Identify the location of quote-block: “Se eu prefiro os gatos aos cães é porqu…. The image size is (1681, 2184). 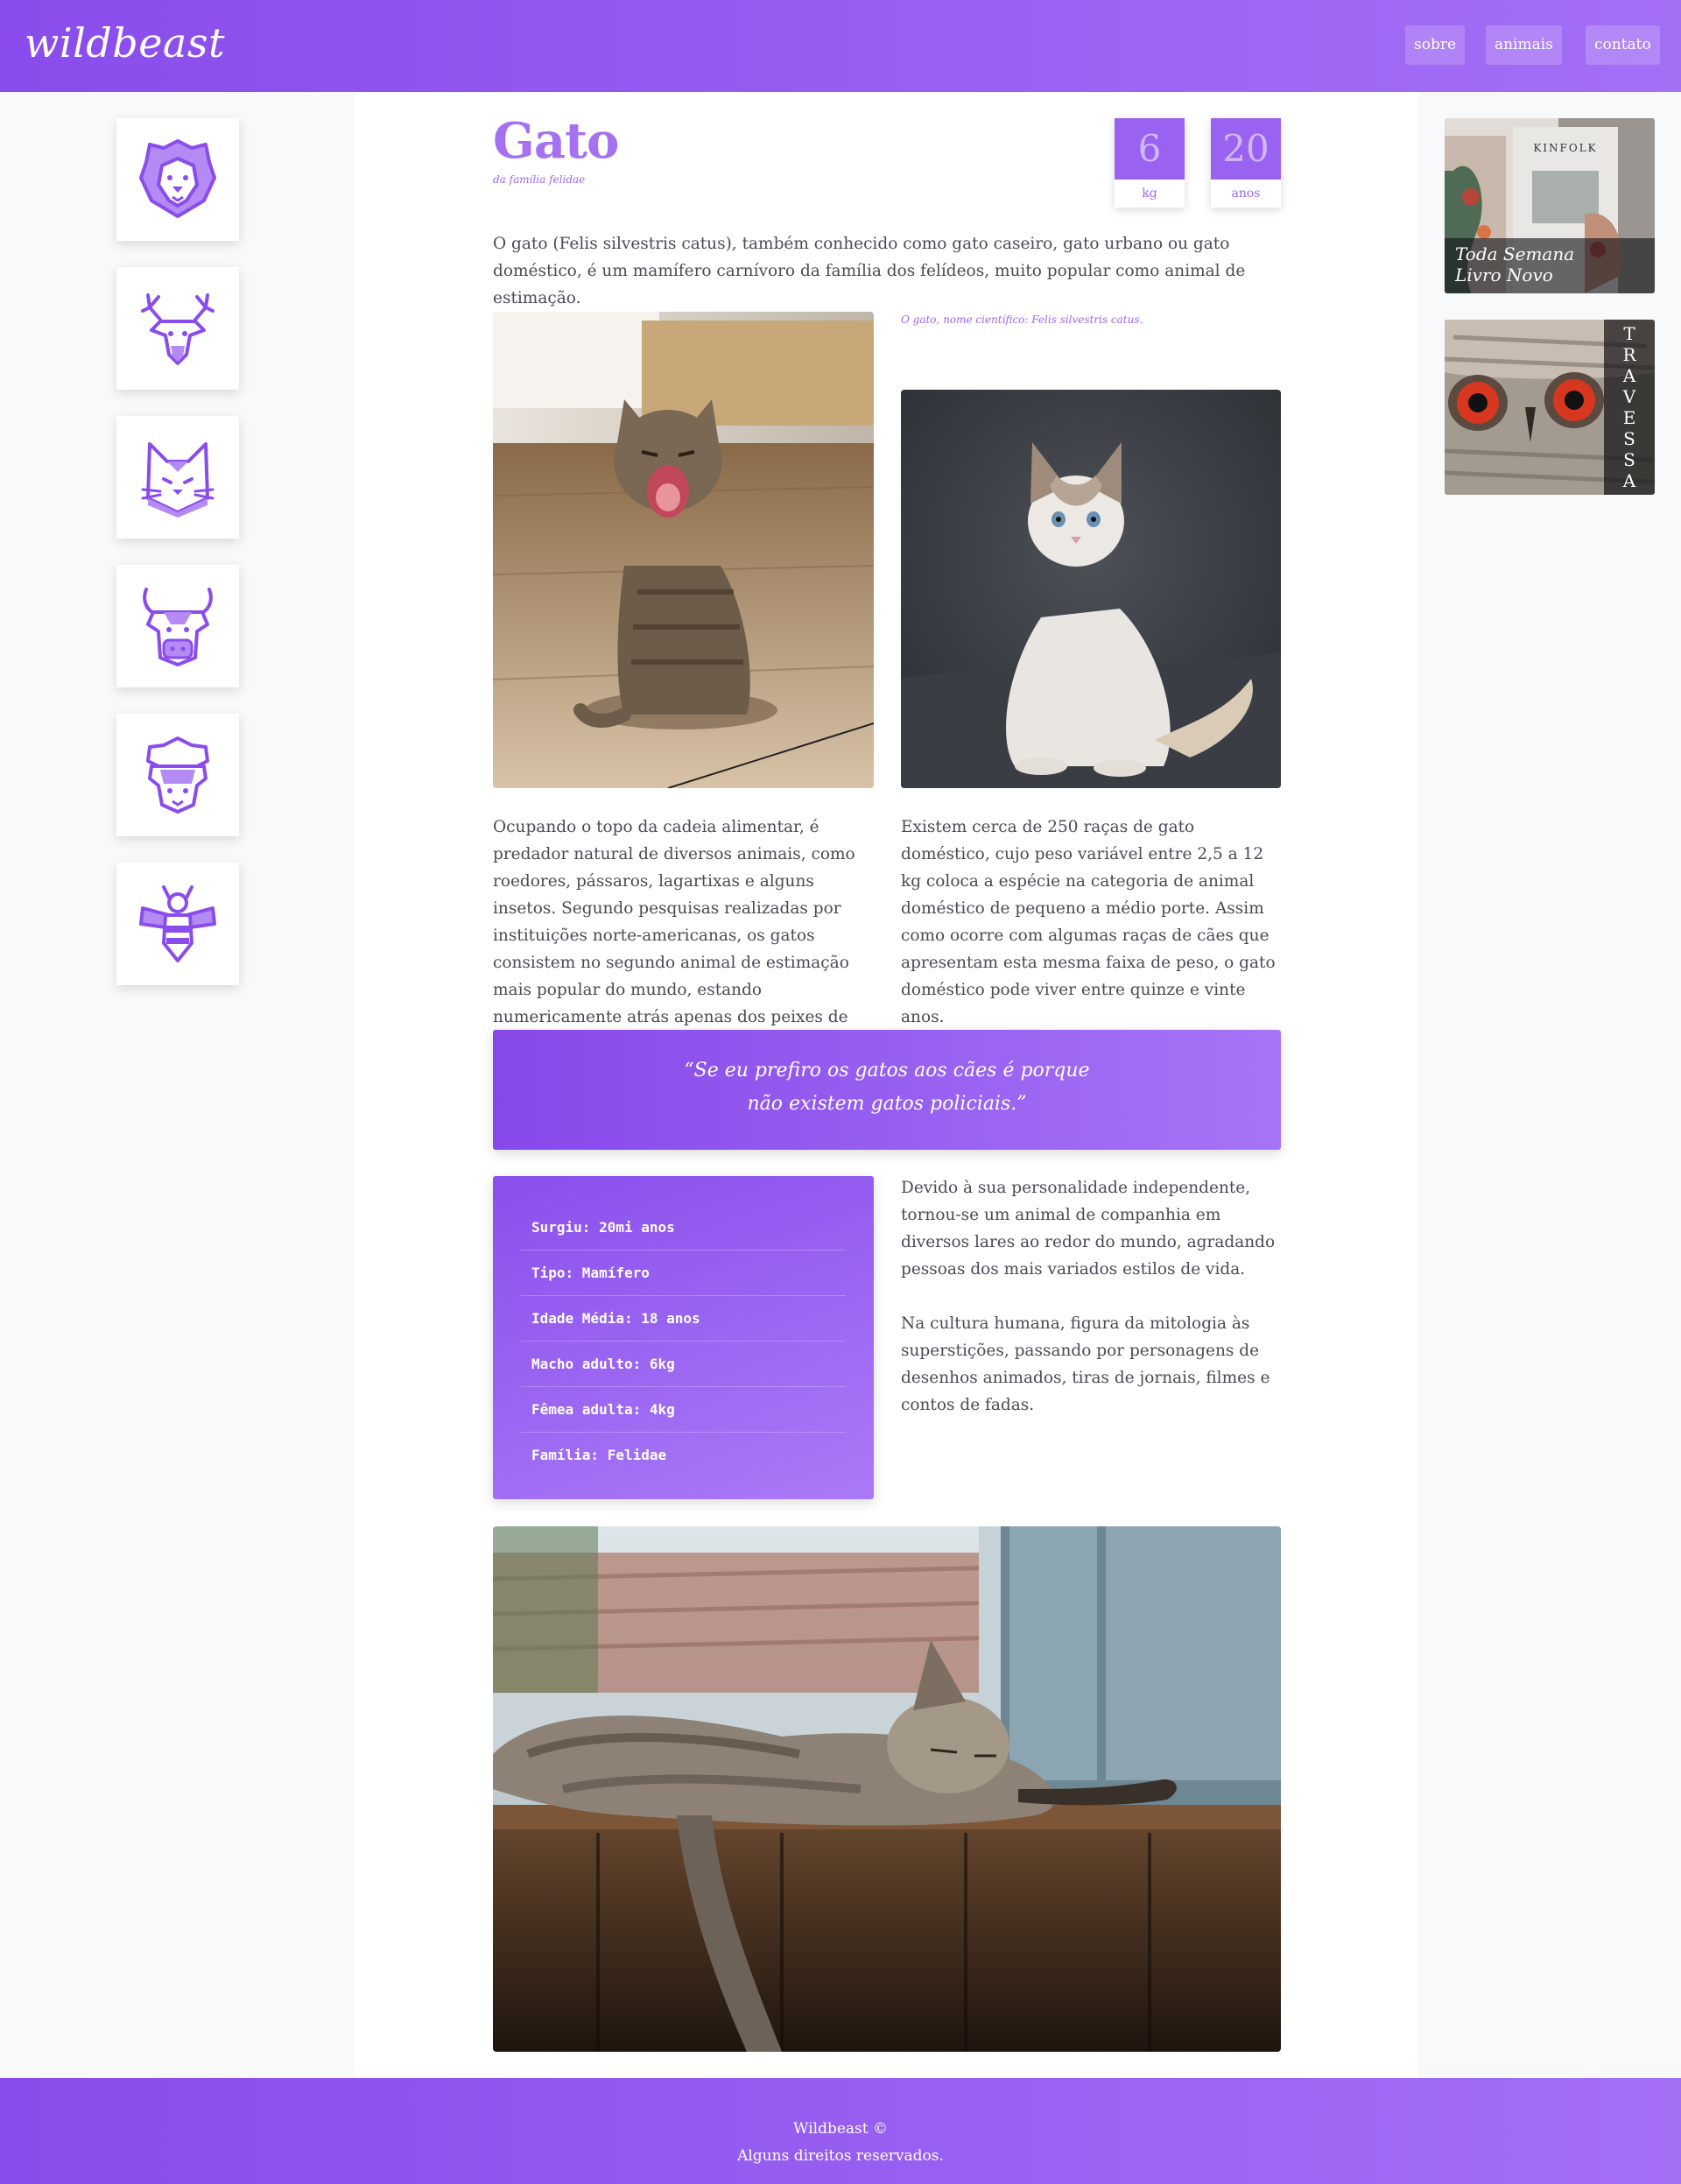
(887, 1090).